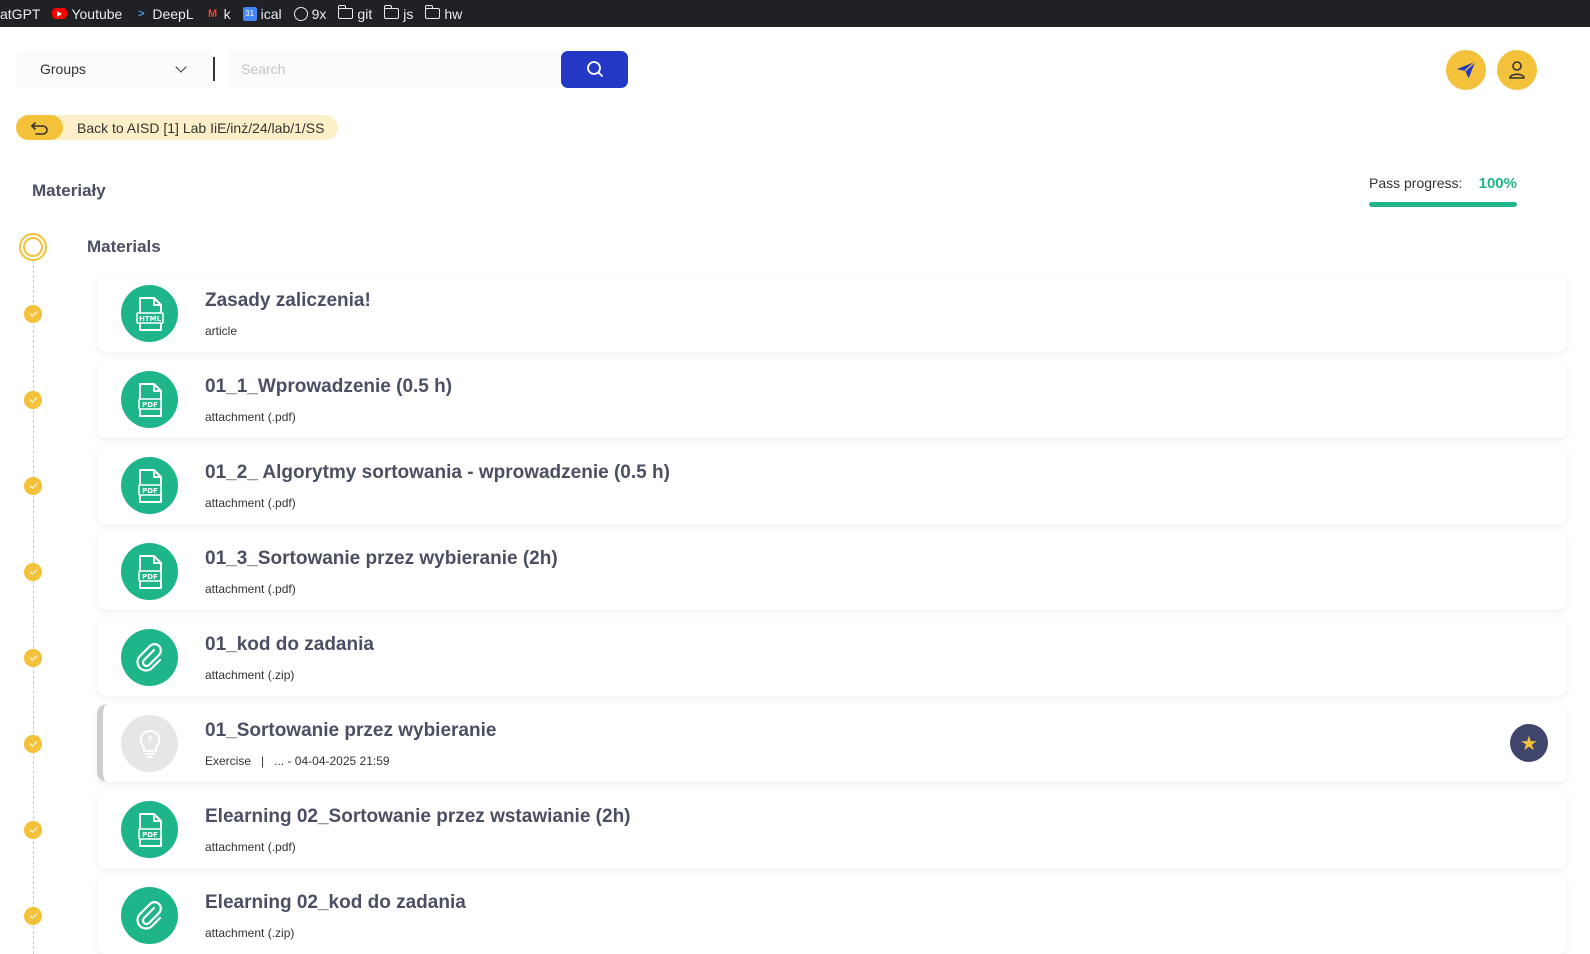 This screenshot has height=954, width=1590. I want to click on user-icon, so click(1517, 70).